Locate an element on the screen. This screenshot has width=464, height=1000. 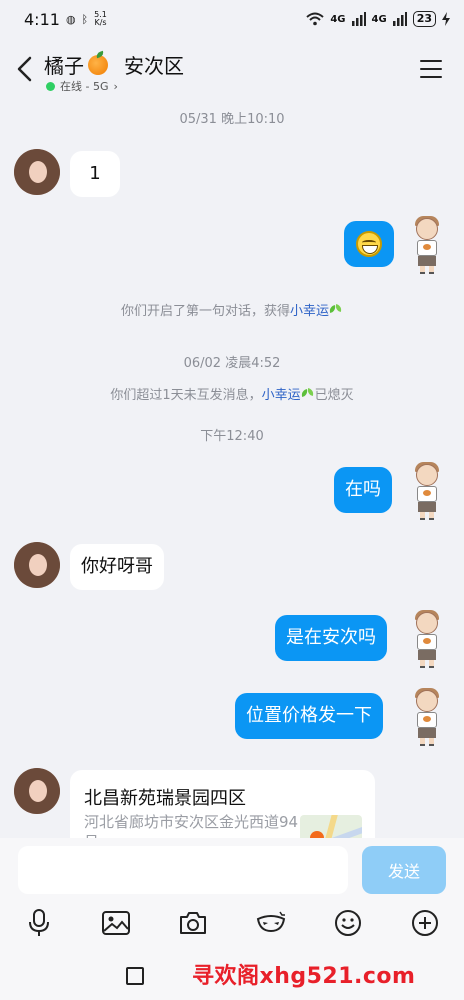
location-name: 北昌新苑瑞景园四区 is located at coordinates (165, 798).